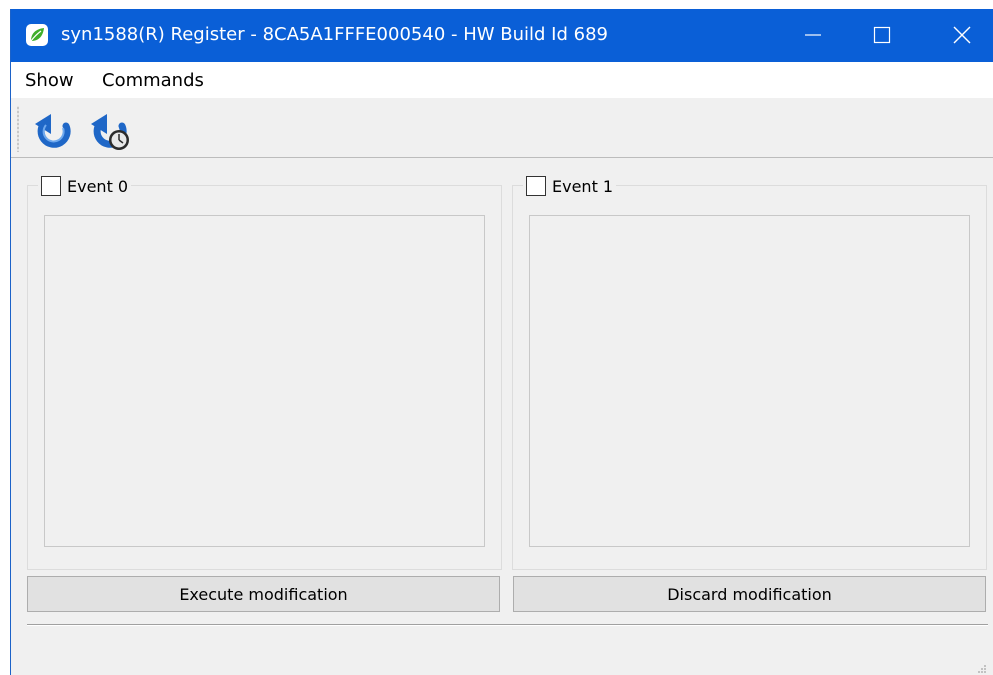 The height and width of the screenshot is (675, 993). What do you see at coordinates (982, 666) in the screenshot?
I see `resize-grip-icon` at bounding box center [982, 666].